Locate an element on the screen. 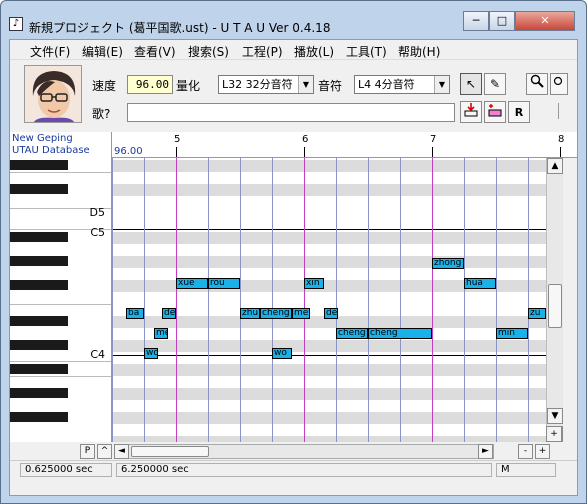  hzoom-minus-button: - is located at coordinates (525, 451).